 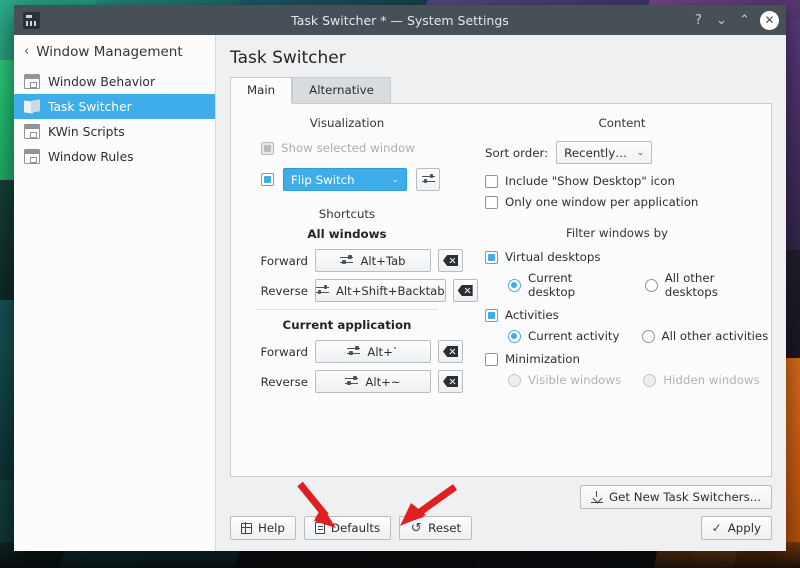 I want to click on shortcut-value: Alt+`, so click(x=383, y=351).